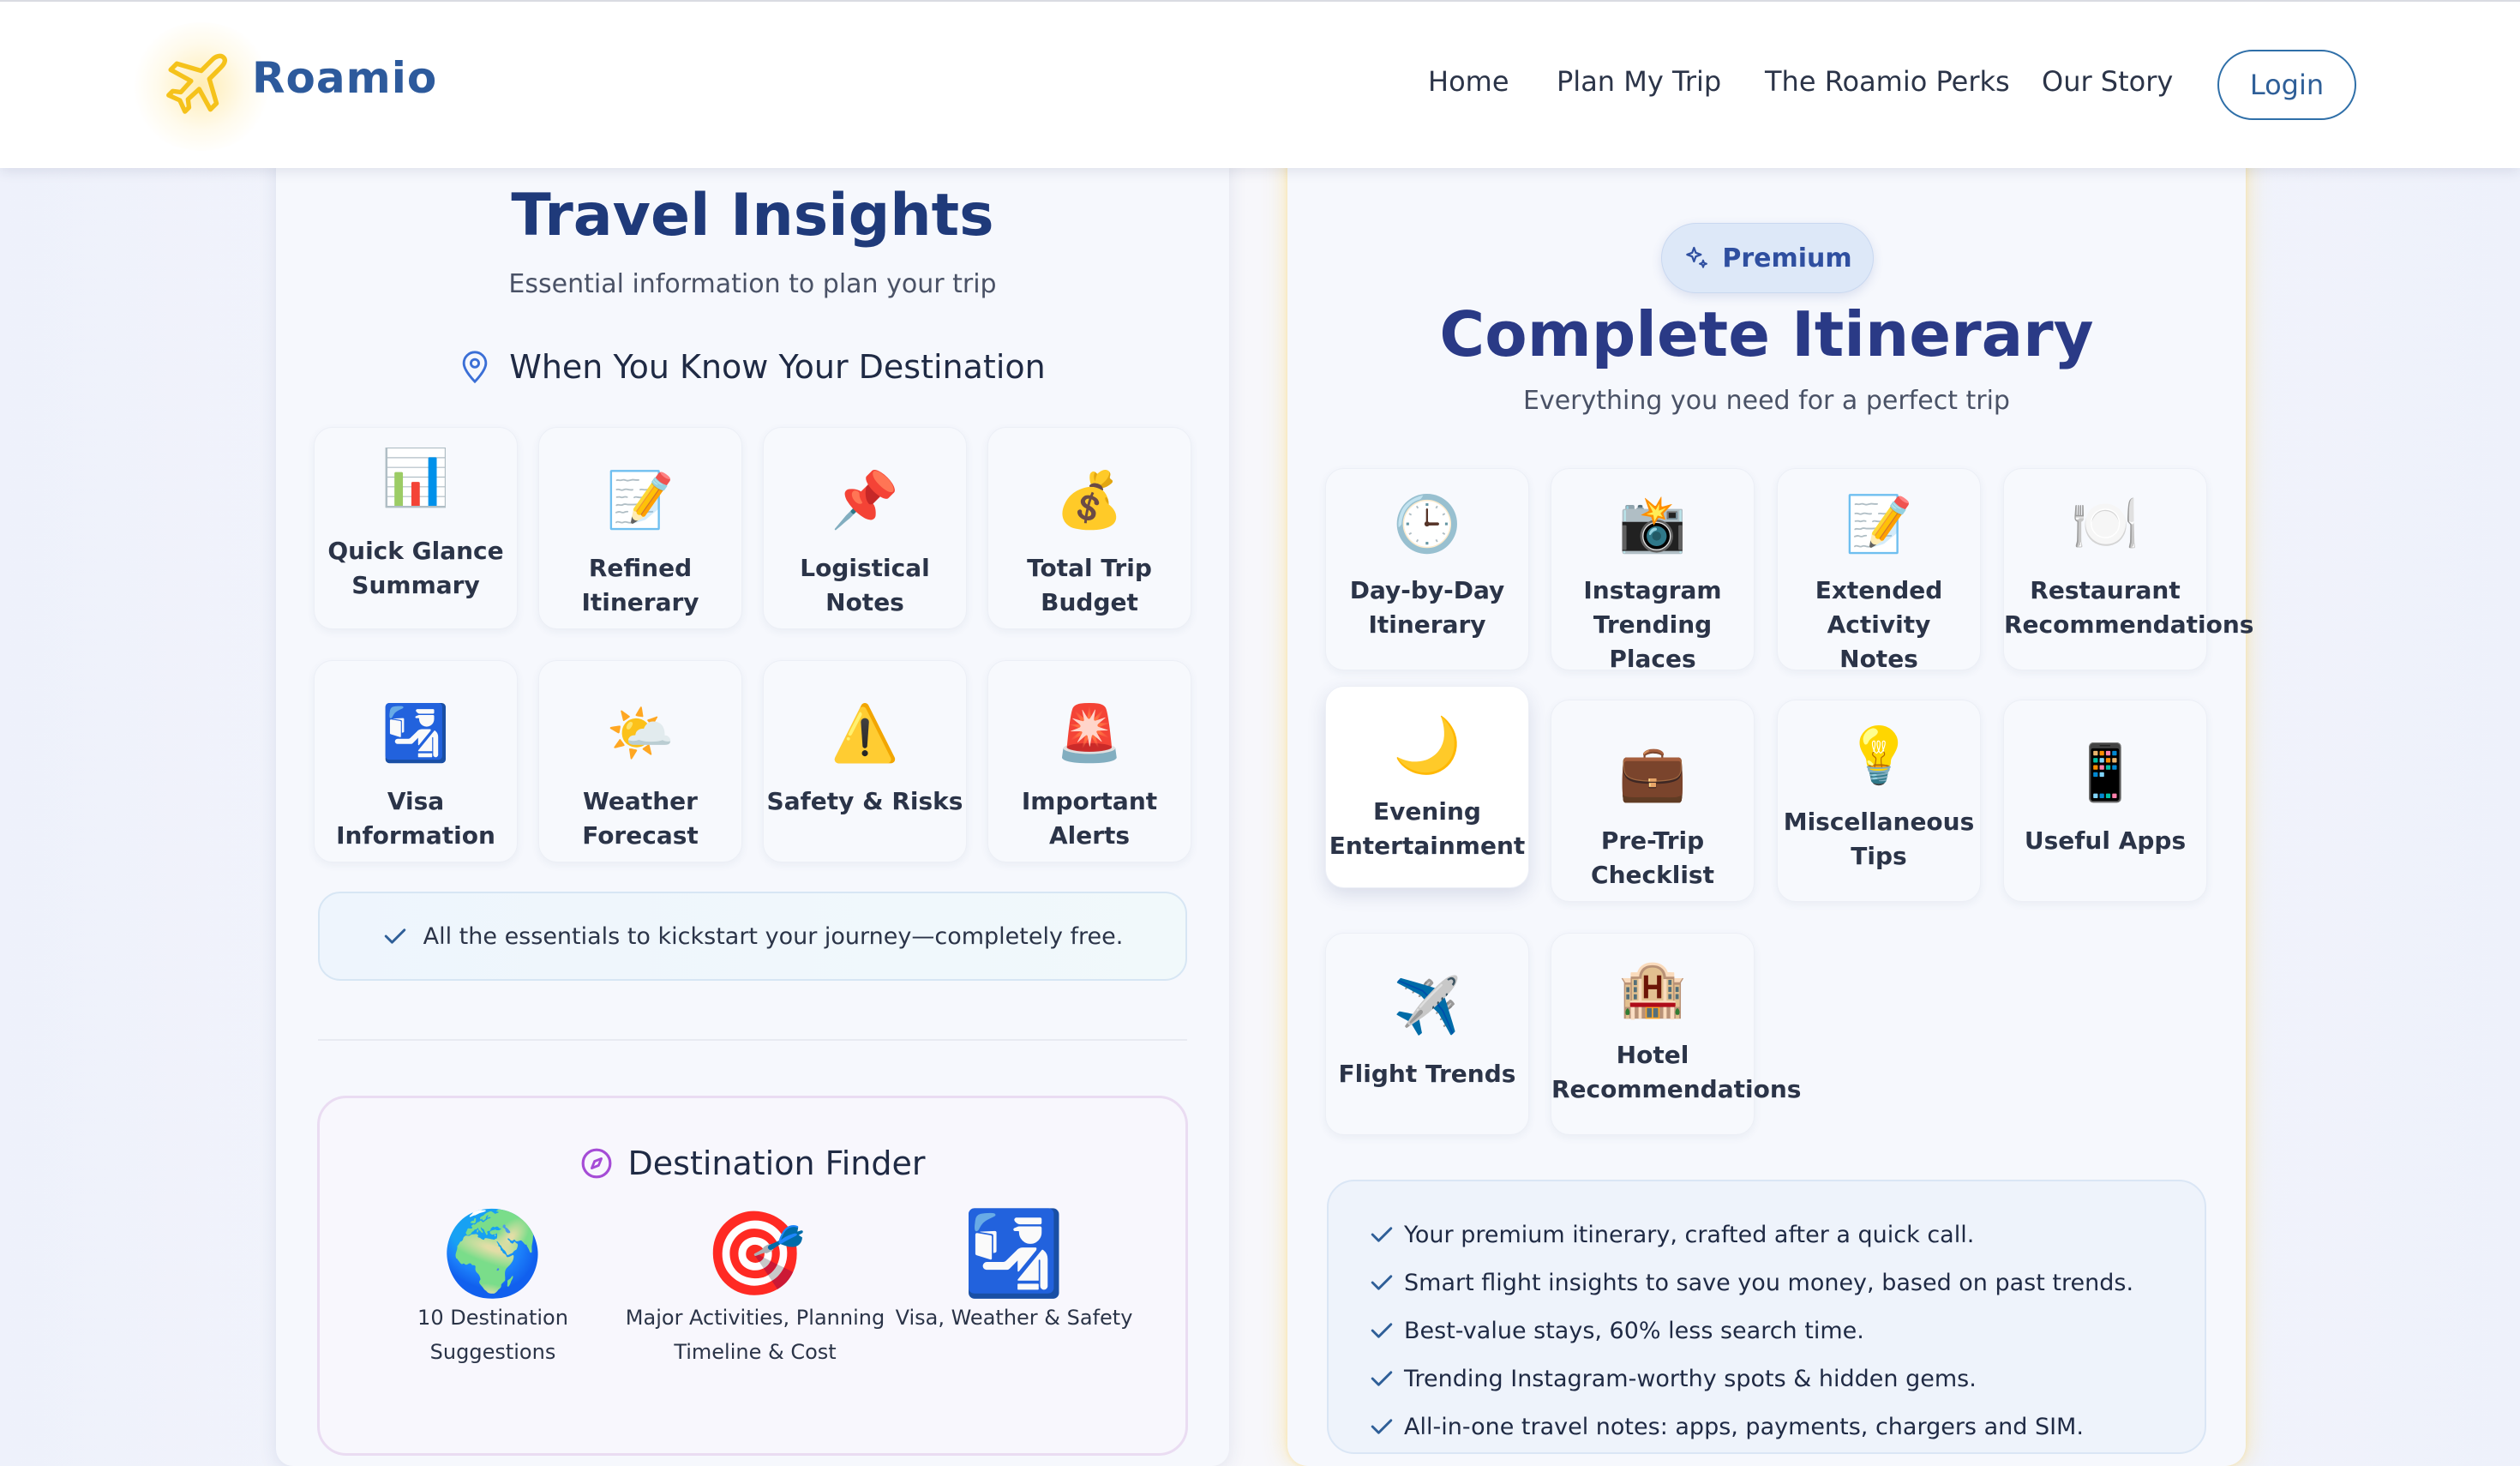 The height and width of the screenshot is (1466, 2520). What do you see at coordinates (1427, 828) in the screenshot?
I see `card-label: Evening Entertainment` at bounding box center [1427, 828].